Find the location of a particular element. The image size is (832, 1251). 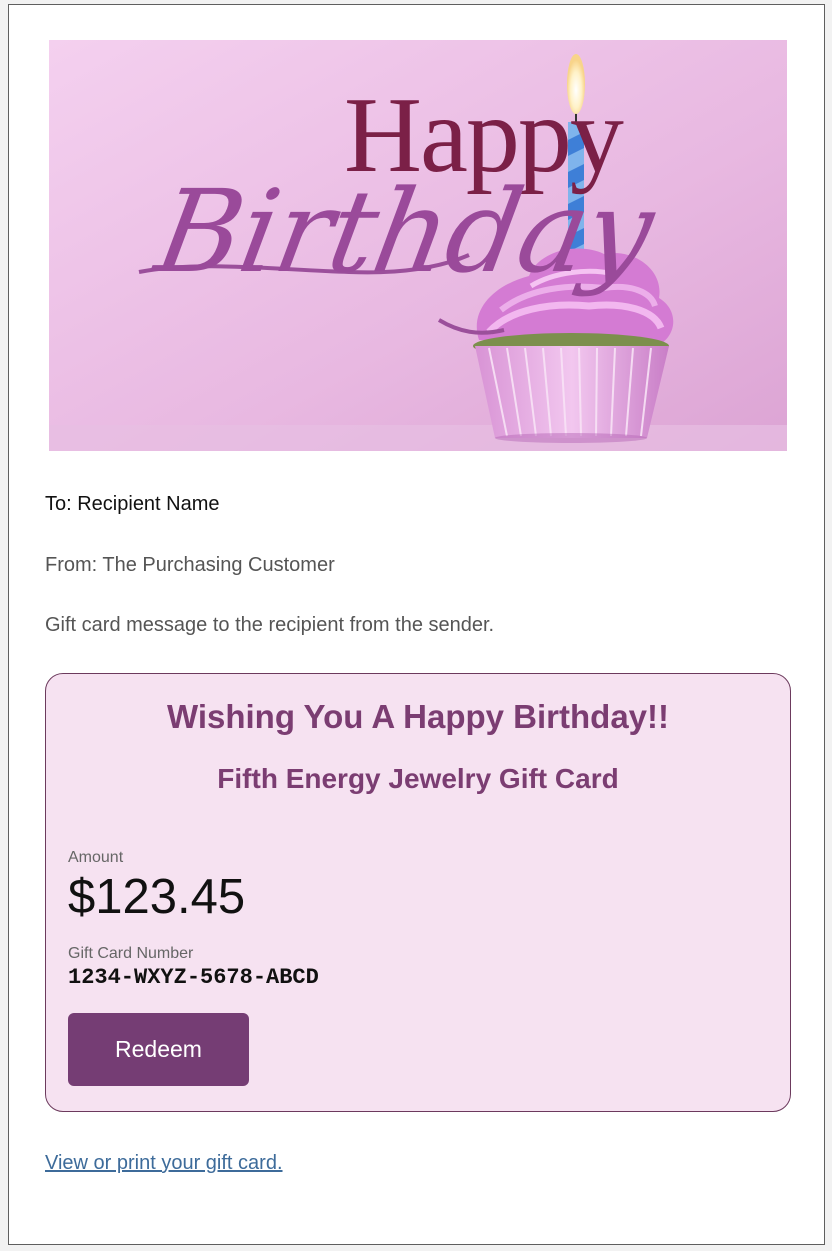

redeem-button: Redeem is located at coordinates (158, 1049).